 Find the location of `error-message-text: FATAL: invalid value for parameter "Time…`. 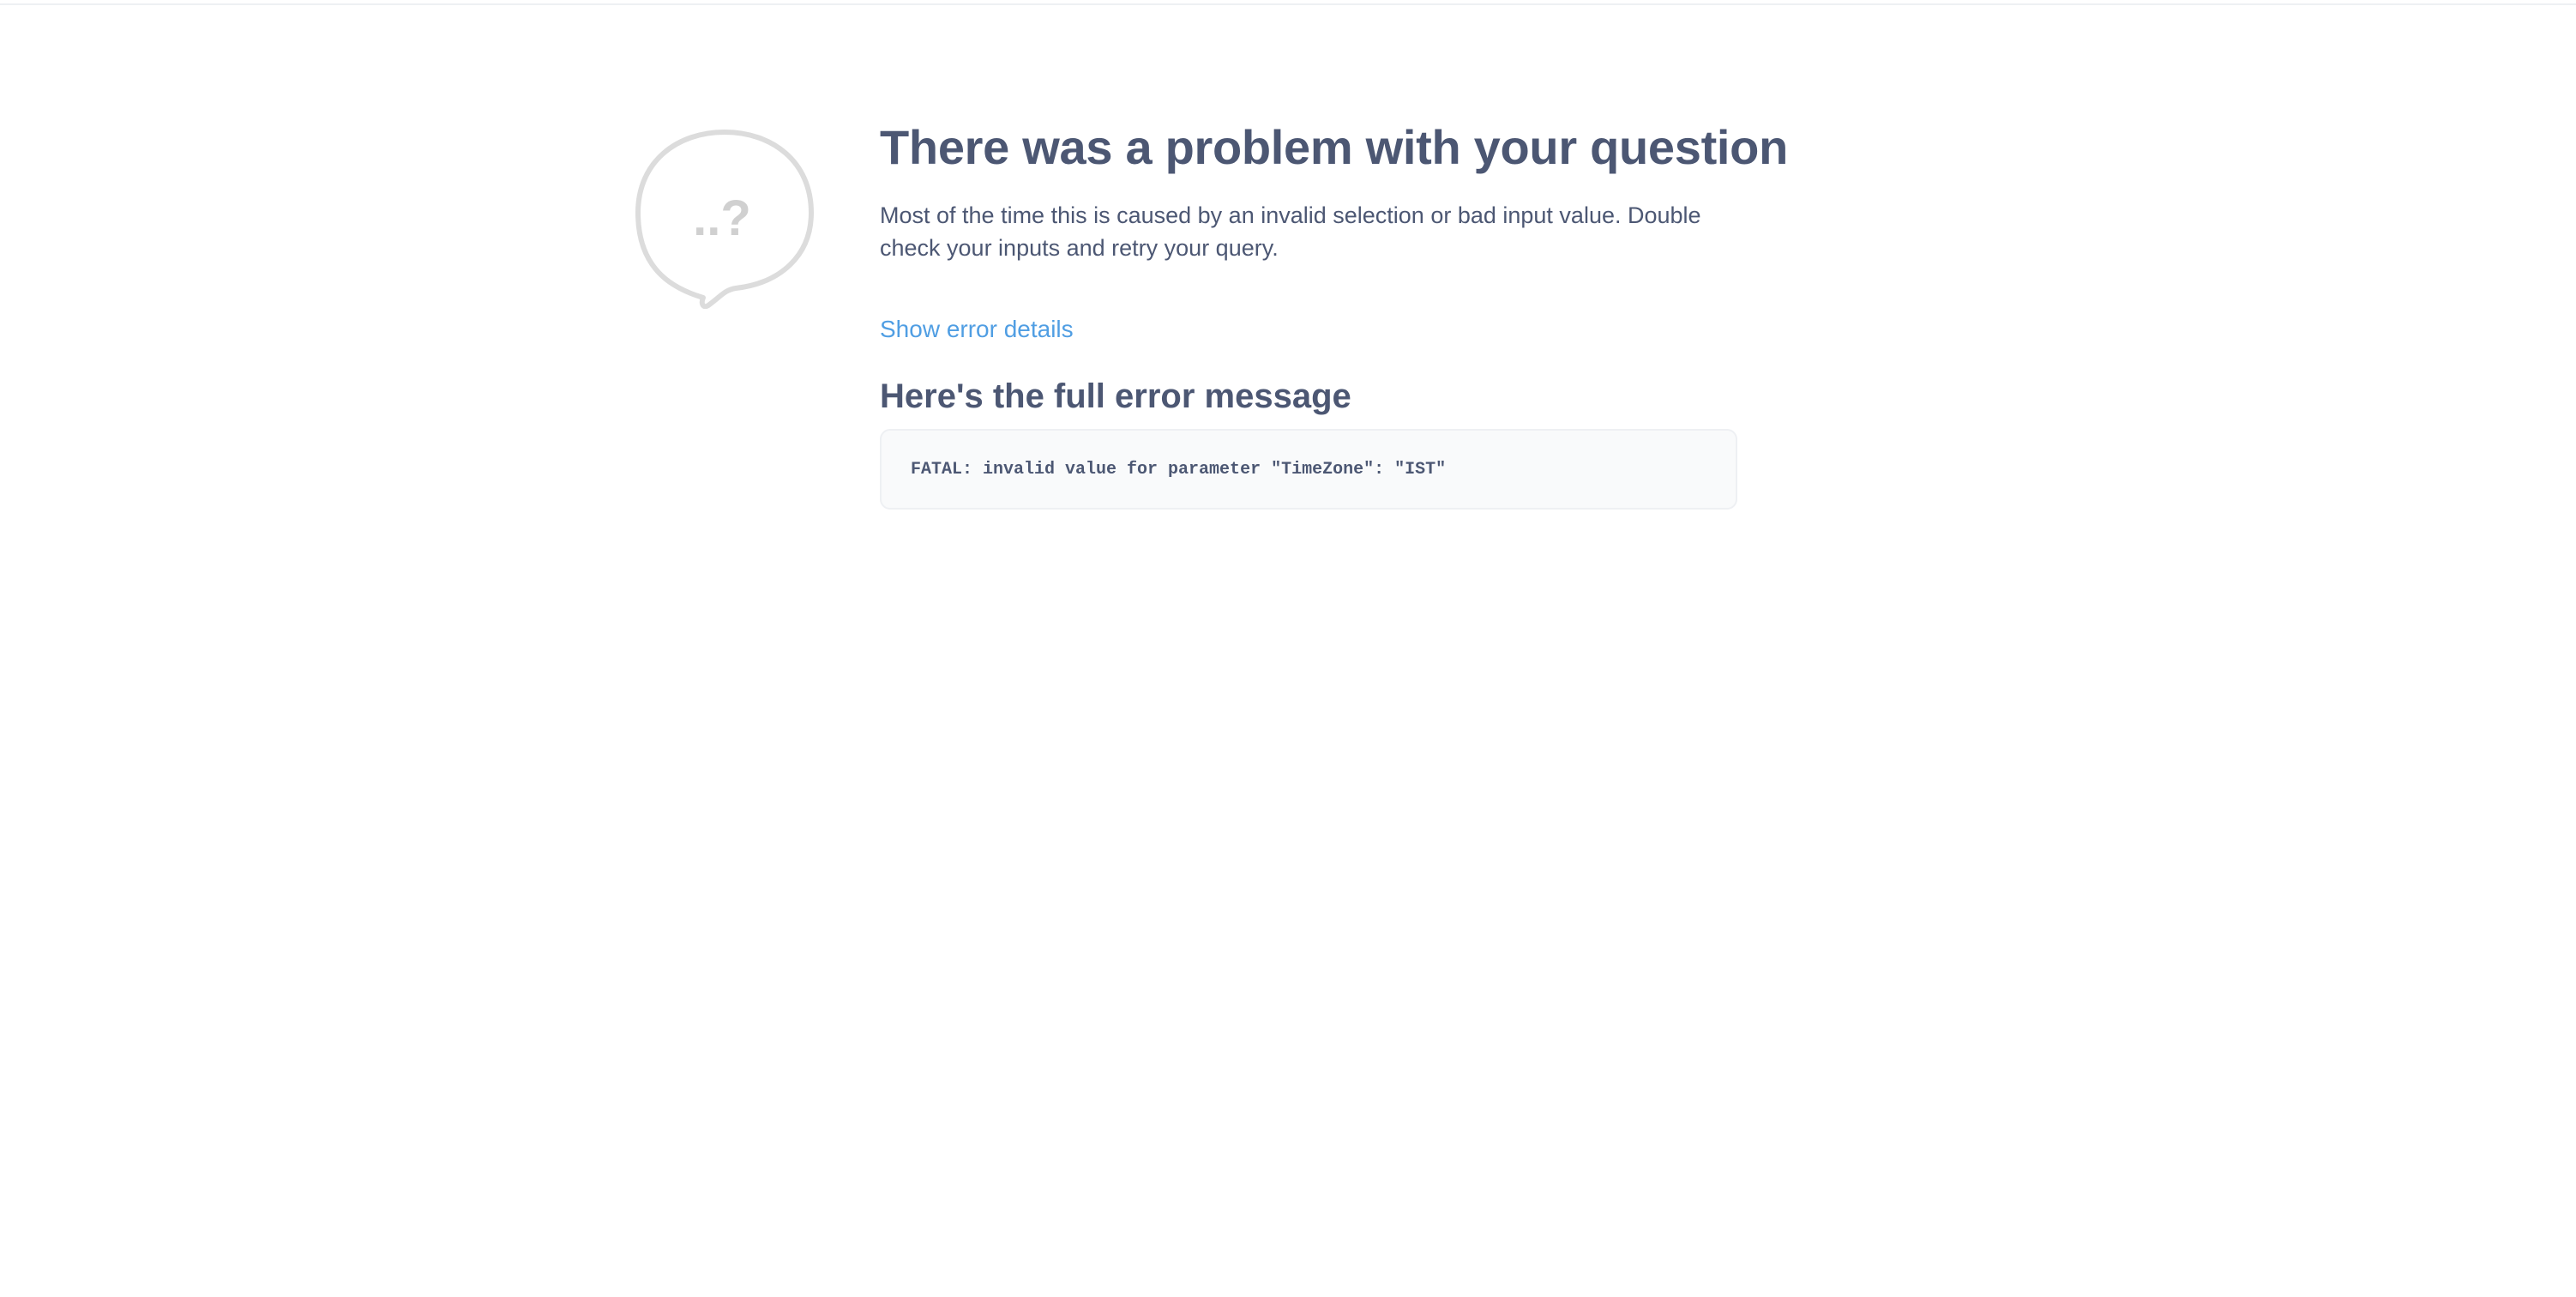

error-message-text: FATAL: invalid value for parameter "Time… is located at coordinates (1179, 469).